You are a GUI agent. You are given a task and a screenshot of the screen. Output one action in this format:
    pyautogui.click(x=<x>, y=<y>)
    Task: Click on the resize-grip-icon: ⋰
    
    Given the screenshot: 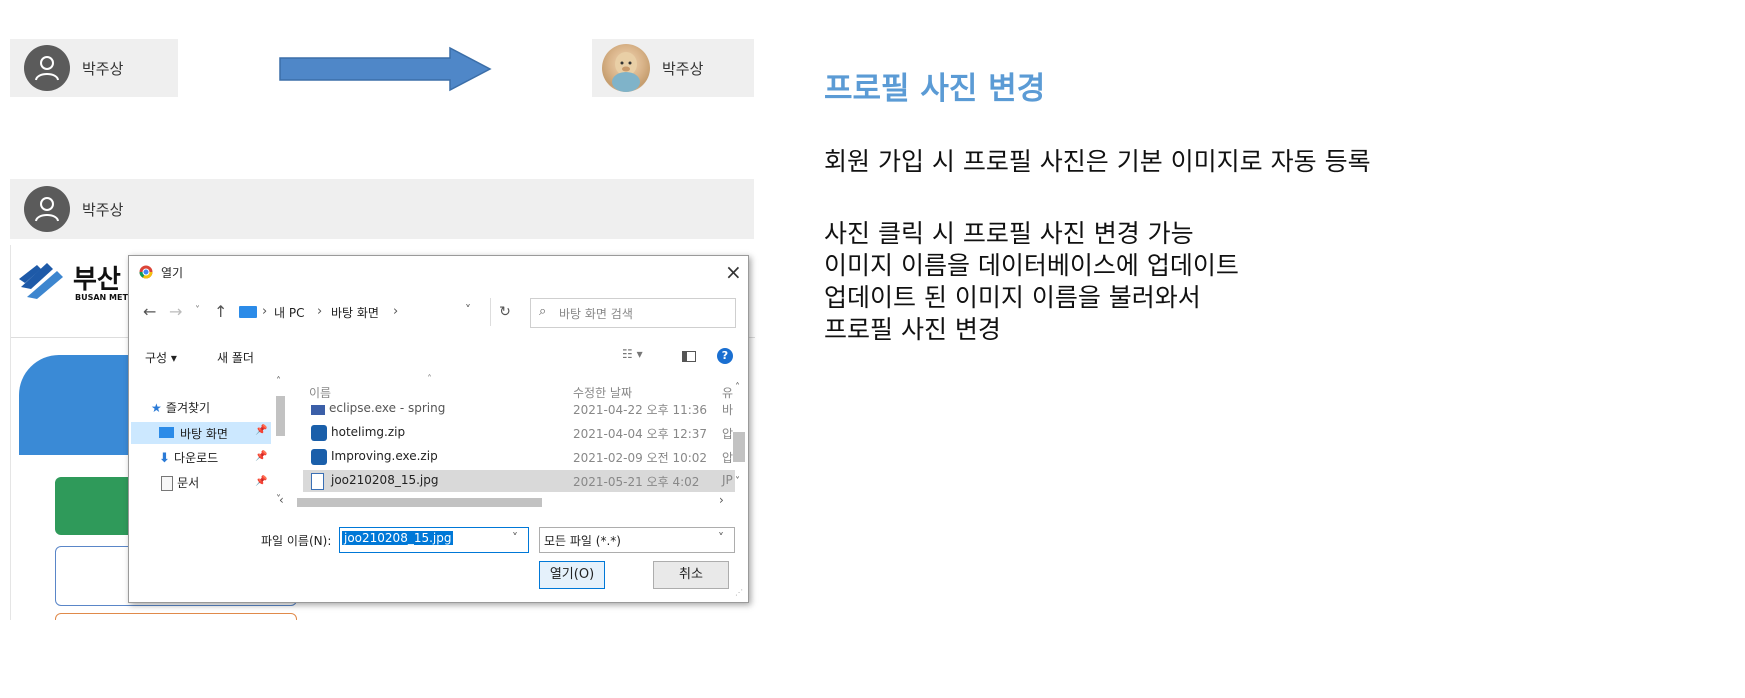 What is the action you would take?
    pyautogui.click(x=739, y=592)
    